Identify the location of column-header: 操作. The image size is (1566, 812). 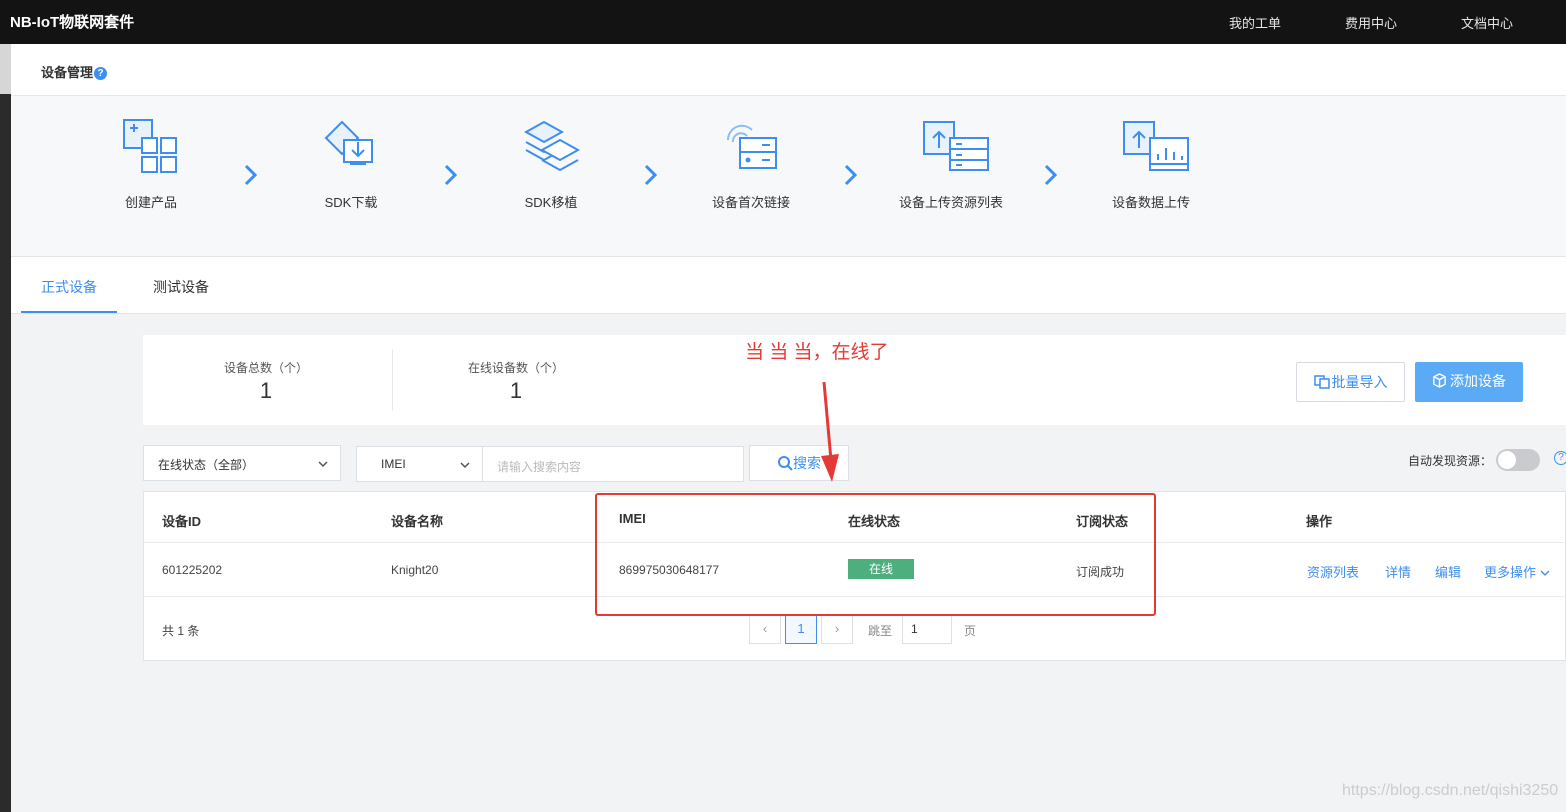
(1319, 521).